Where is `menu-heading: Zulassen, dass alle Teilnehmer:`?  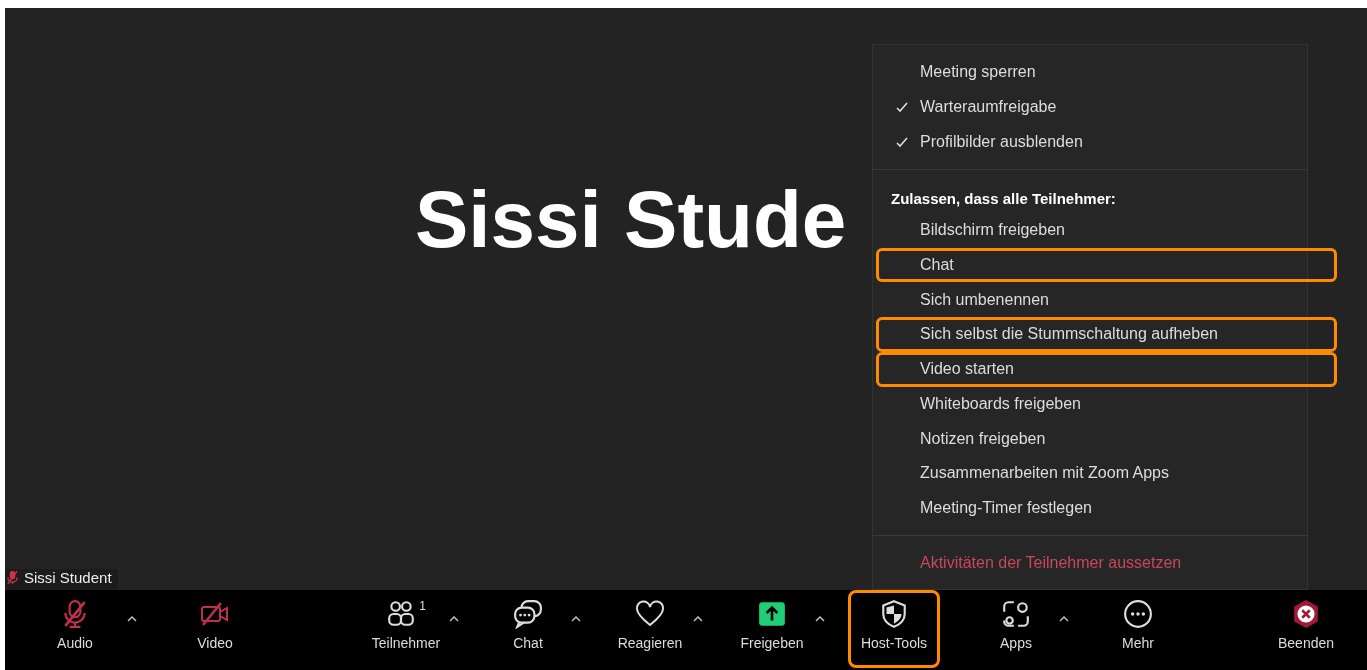 menu-heading: Zulassen, dass alle Teilnehmer: is located at coordinates (1003, 199).